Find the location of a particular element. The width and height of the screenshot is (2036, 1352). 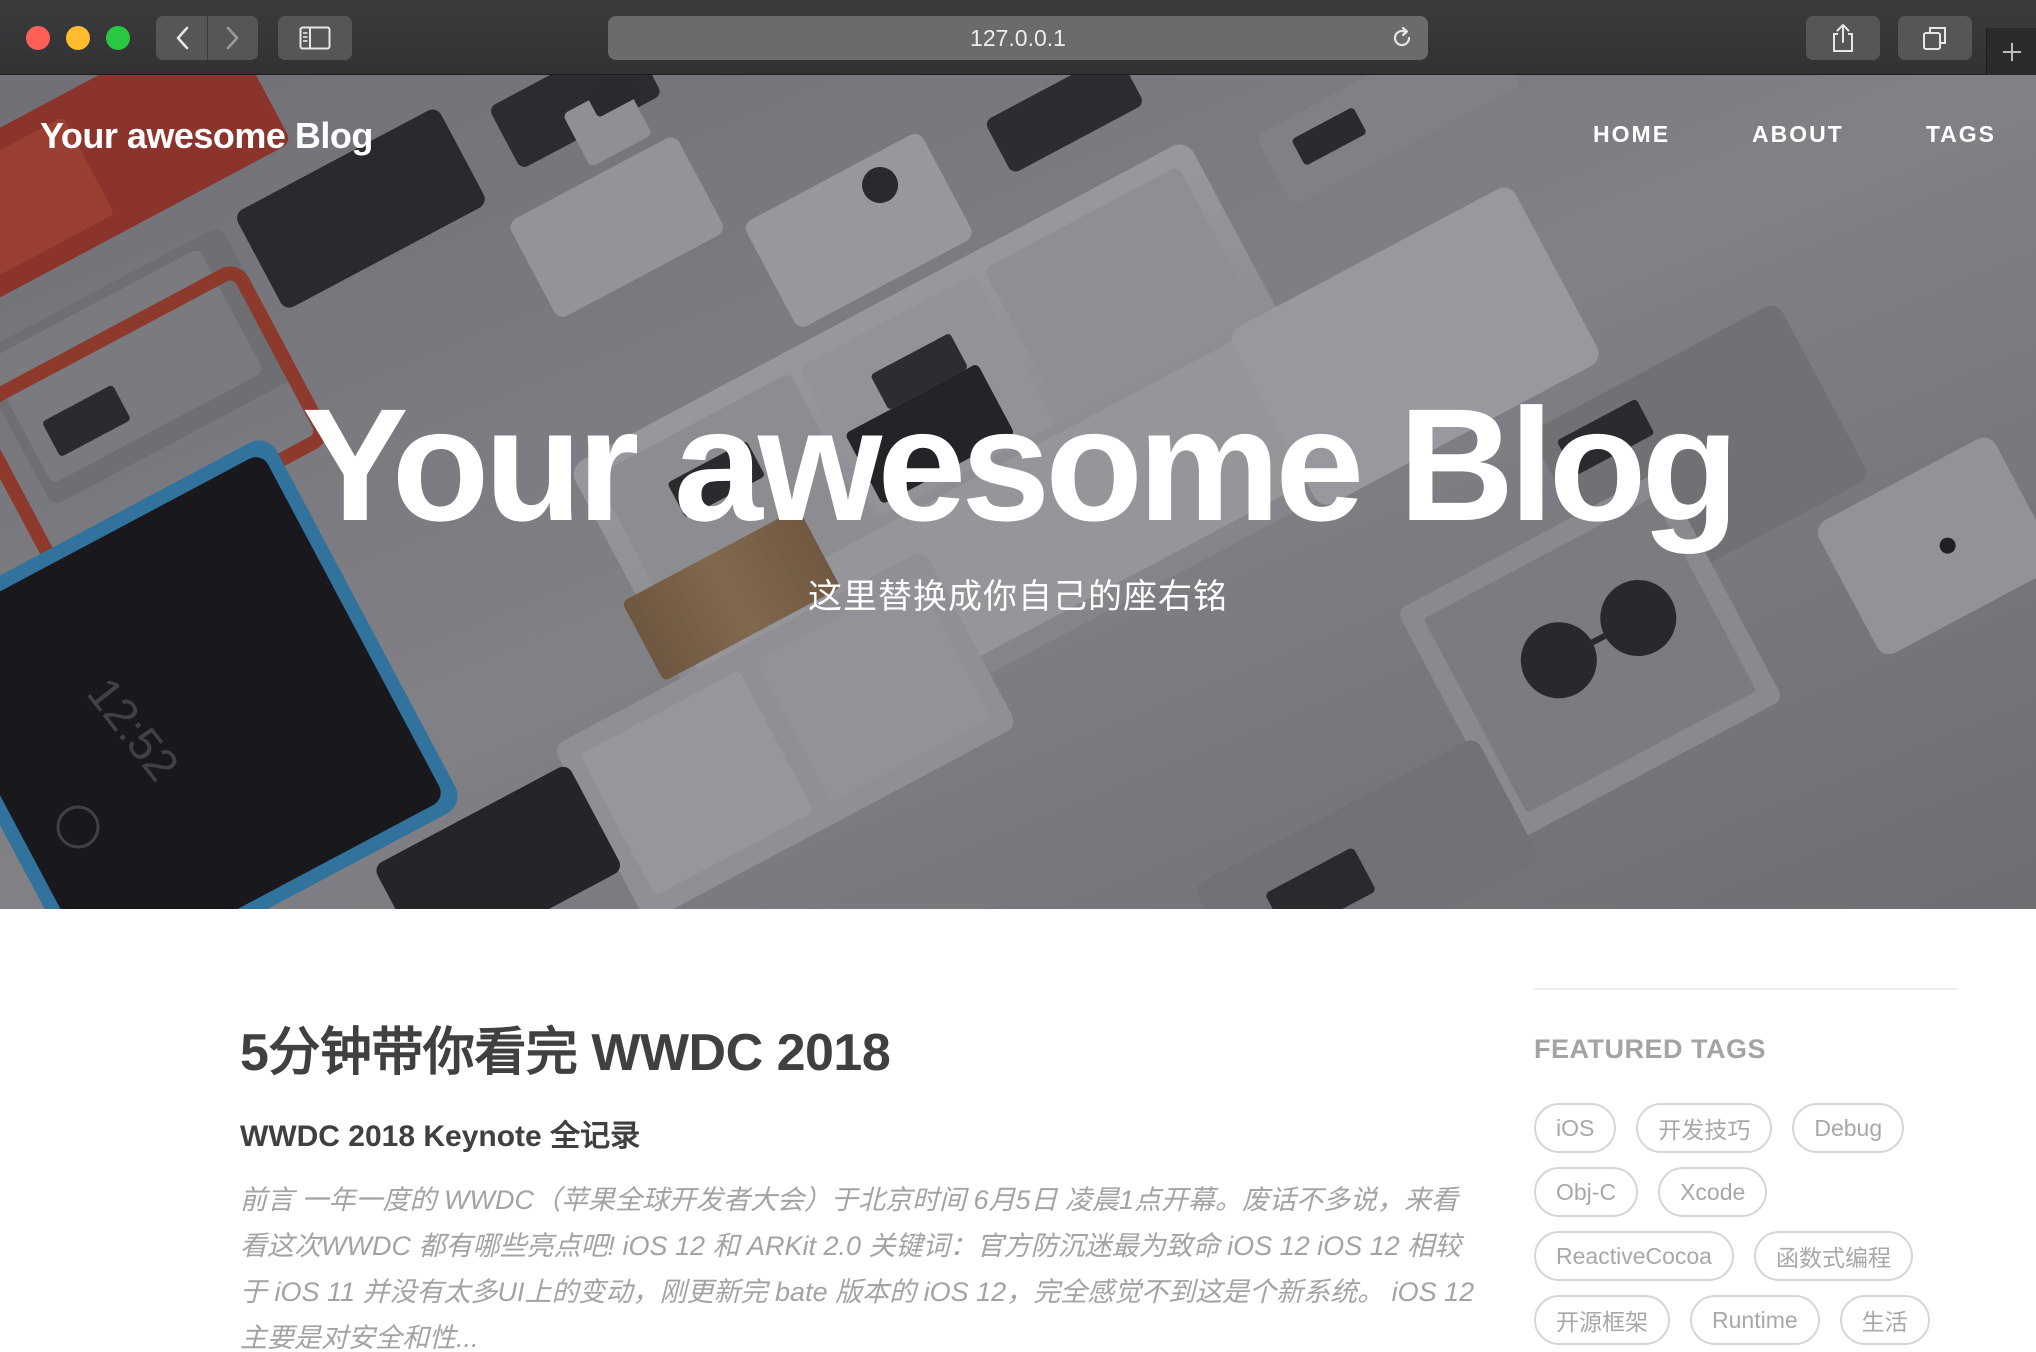

tabs-overview-icon is located at coordinates (1934, 38).